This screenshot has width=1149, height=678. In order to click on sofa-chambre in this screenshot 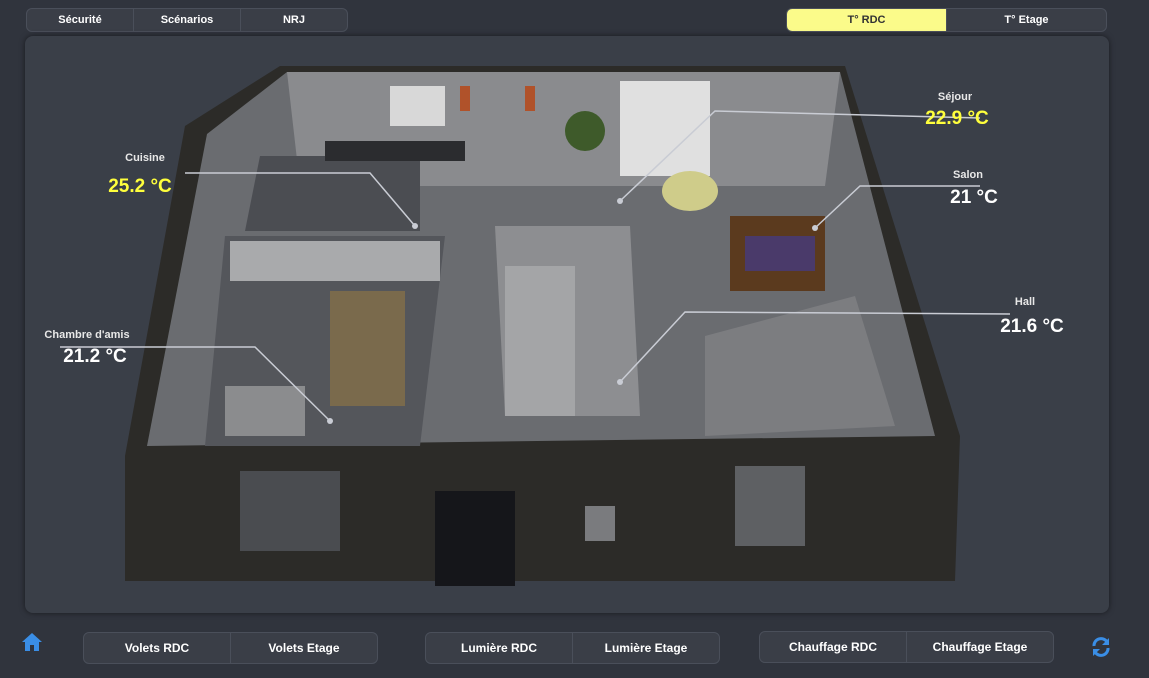, I will do `click(265, 411)`.